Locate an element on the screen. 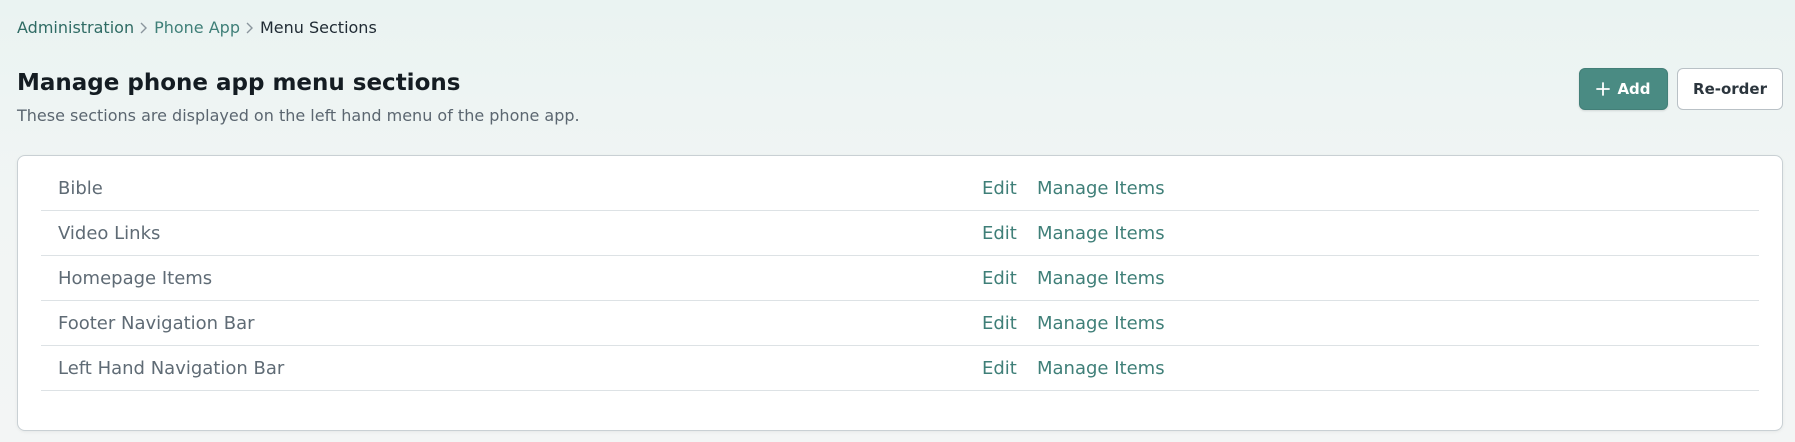  breadcrumb: Administration Phone App Menu Sections is located at coordinates (197, 27).